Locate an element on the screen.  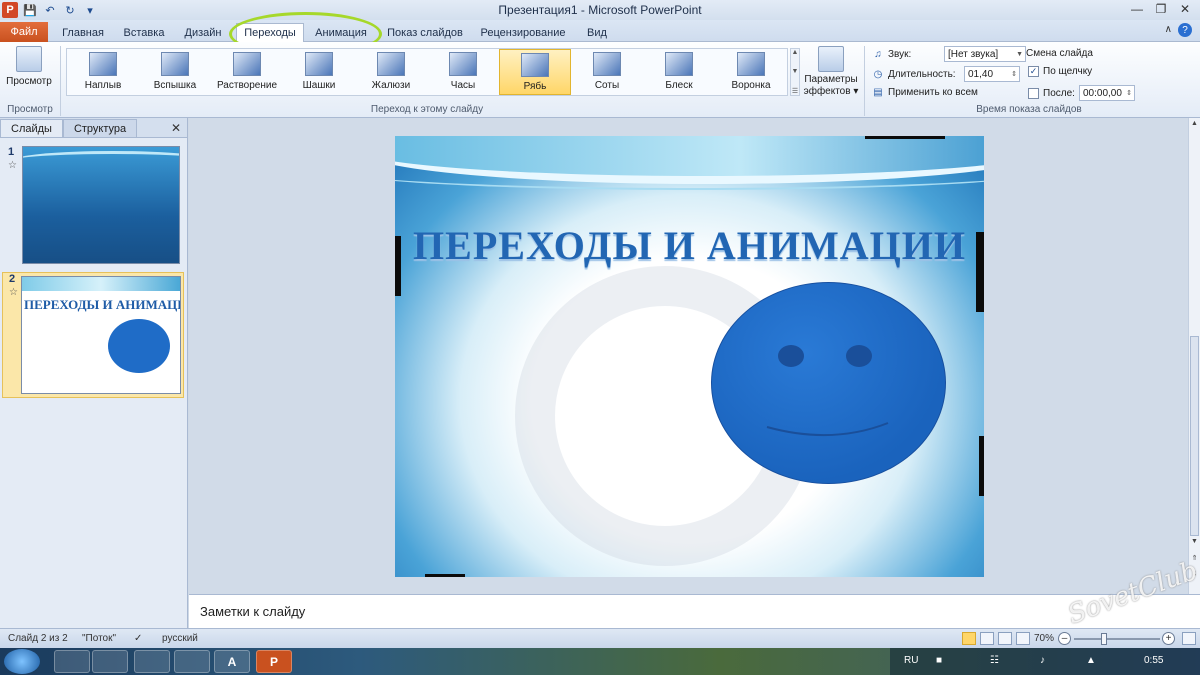
minimize-ribbon-icon: ∧ is located at coordinates (1168, 29).